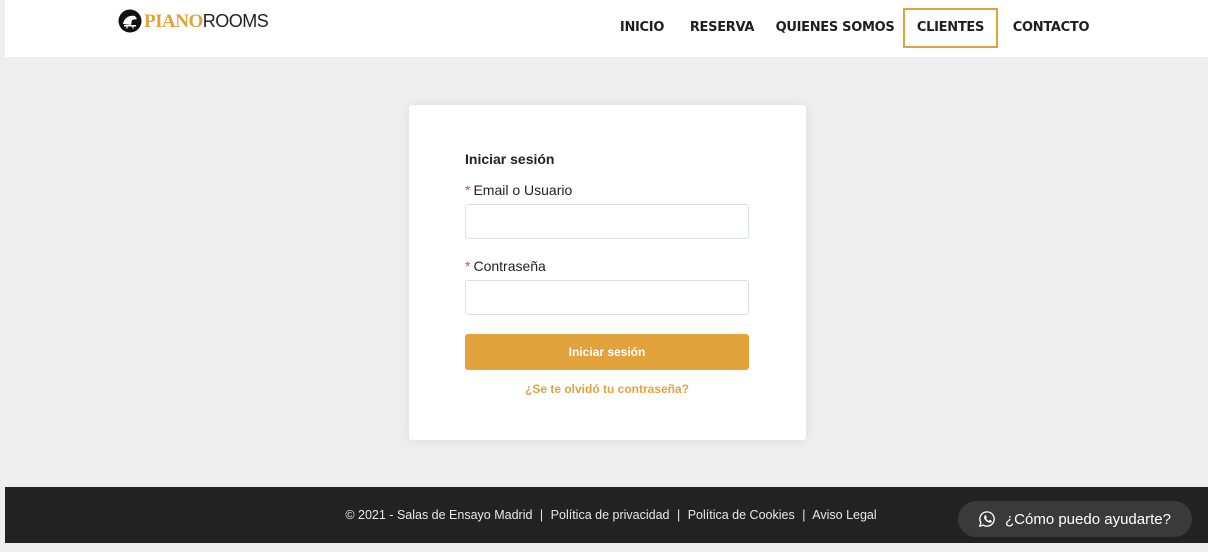 This screenshot has width=1208, height=552. I want to click on logo-text: PIANOROOMS, so click(206, 21).